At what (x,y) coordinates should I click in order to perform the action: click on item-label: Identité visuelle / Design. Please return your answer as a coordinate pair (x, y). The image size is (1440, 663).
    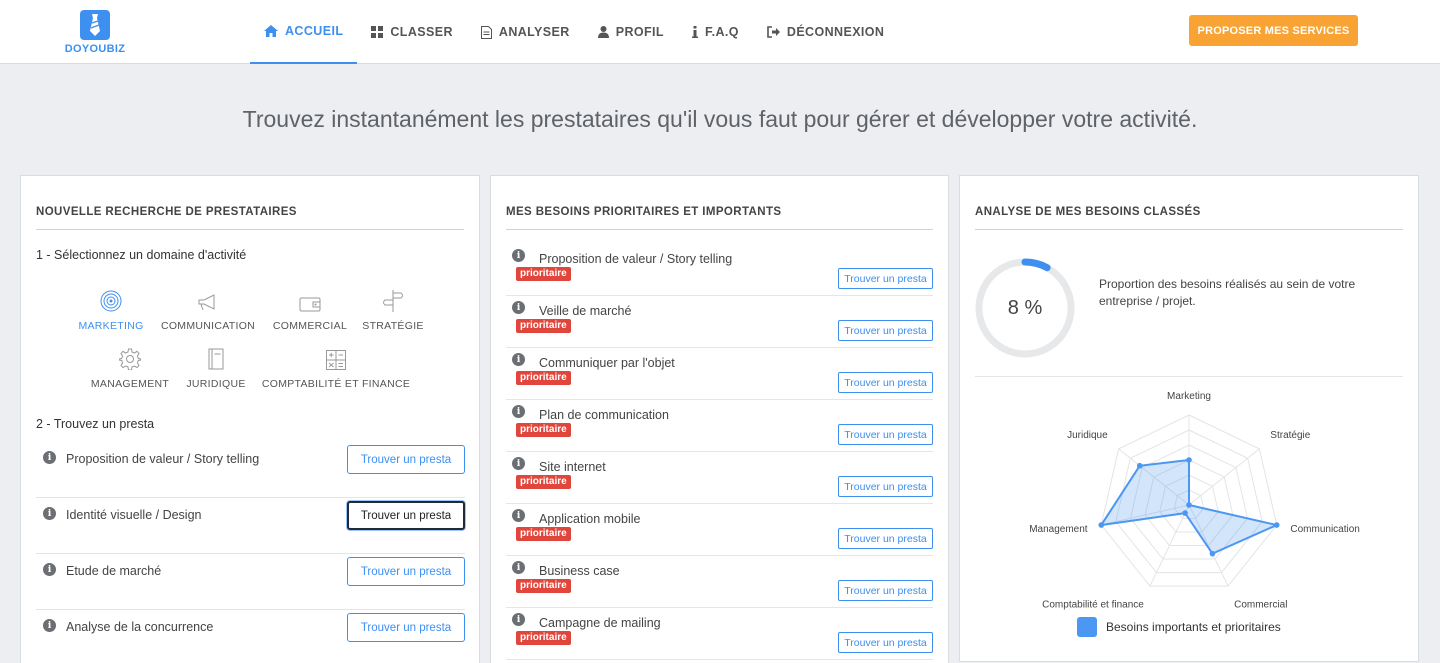
    Looking at the image, I should click on (134, 515).